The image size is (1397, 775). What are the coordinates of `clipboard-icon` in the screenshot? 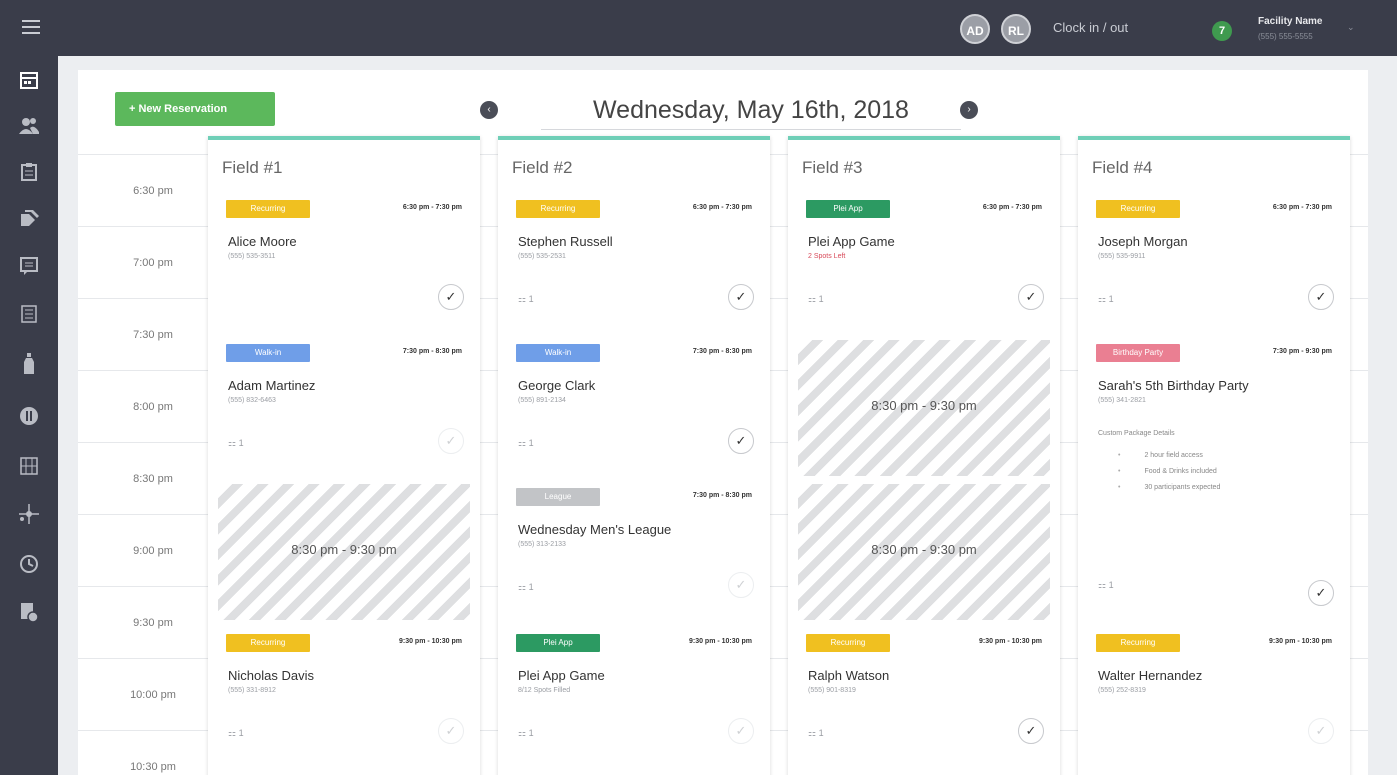 It's located at (29, 172).